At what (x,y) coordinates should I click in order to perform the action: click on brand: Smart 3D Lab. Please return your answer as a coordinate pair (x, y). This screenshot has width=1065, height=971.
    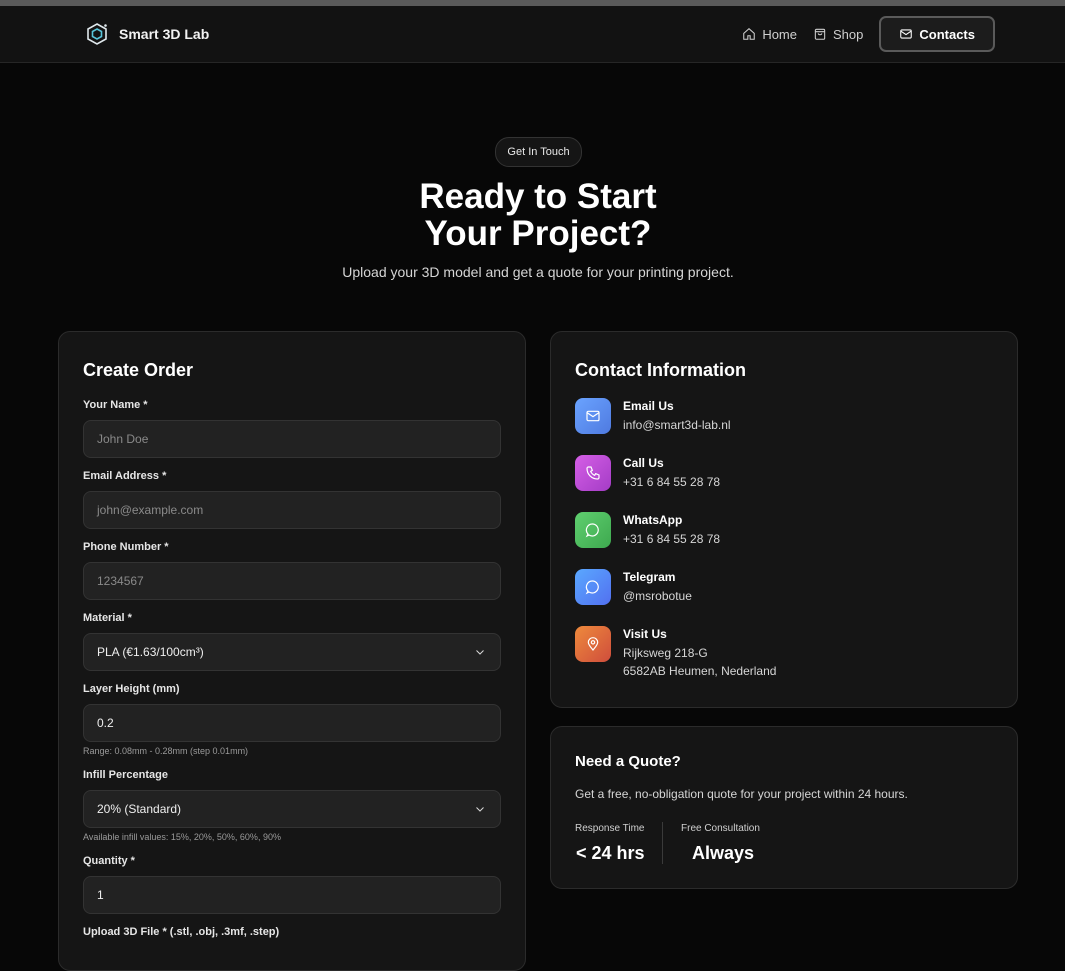
    Looking at the image, I should click on (147, 34).